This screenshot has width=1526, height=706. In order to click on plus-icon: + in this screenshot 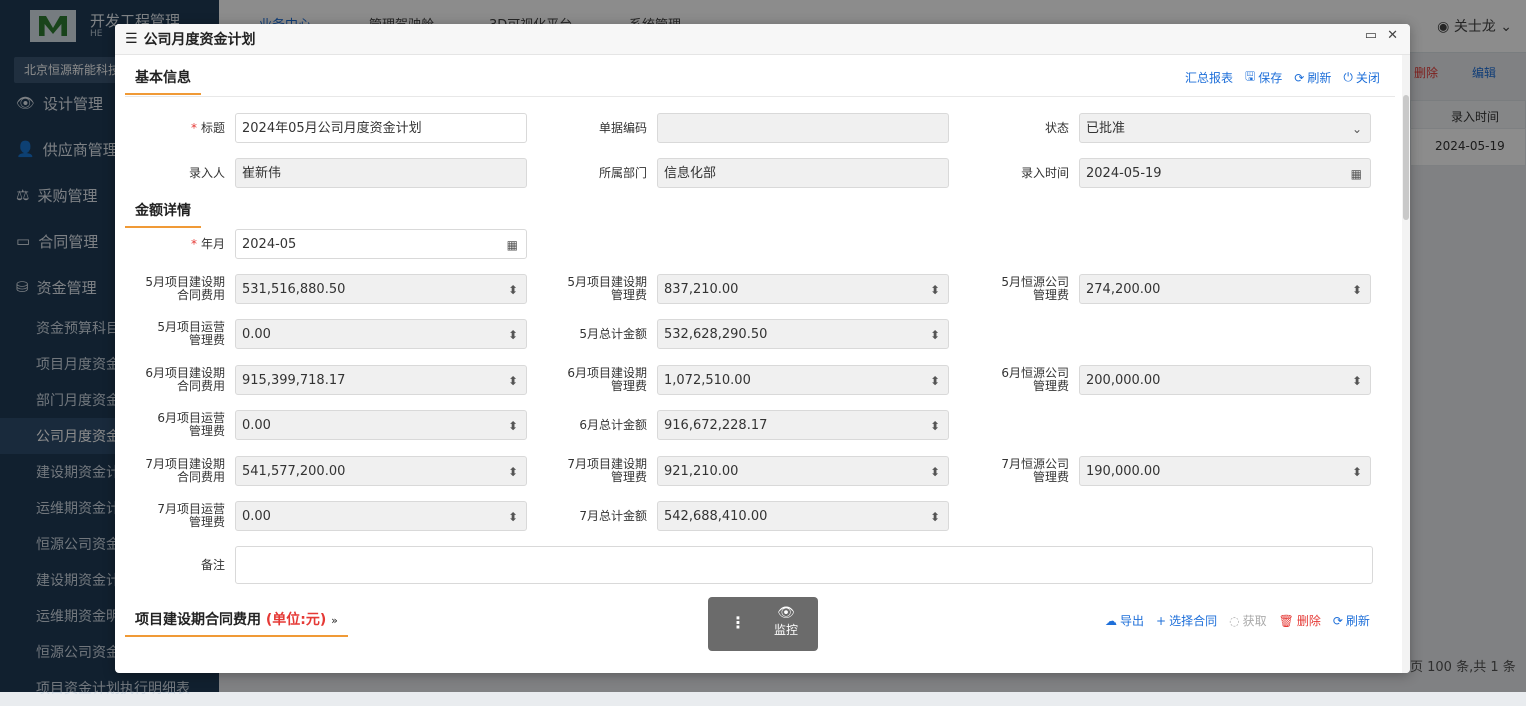, I will do `click(1161, 620)`.